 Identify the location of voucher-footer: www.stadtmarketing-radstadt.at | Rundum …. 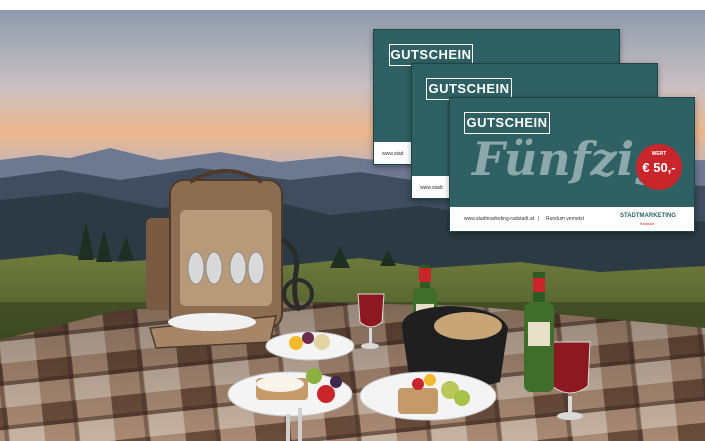
(572, 219).